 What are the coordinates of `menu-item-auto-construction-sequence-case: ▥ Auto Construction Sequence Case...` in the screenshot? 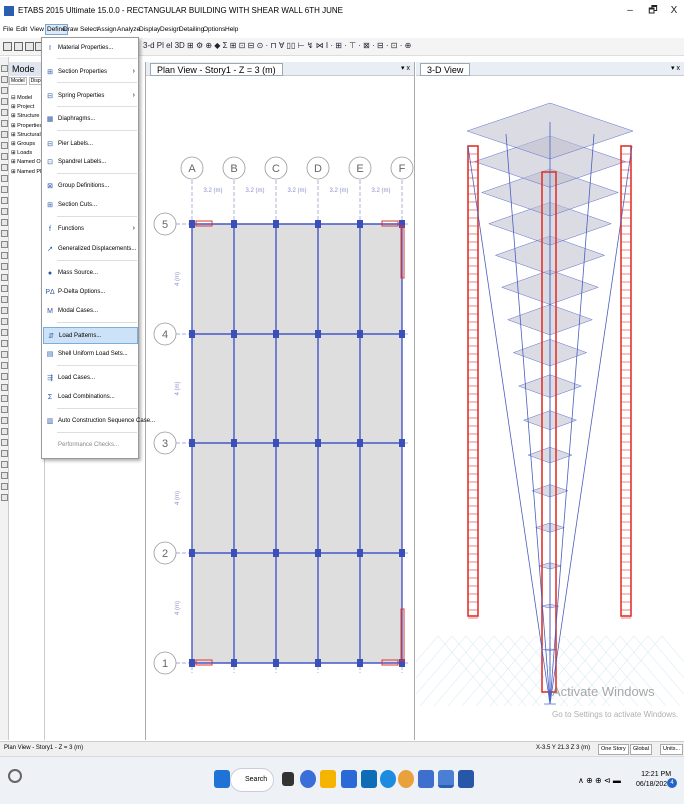 It's located at (99, 421).